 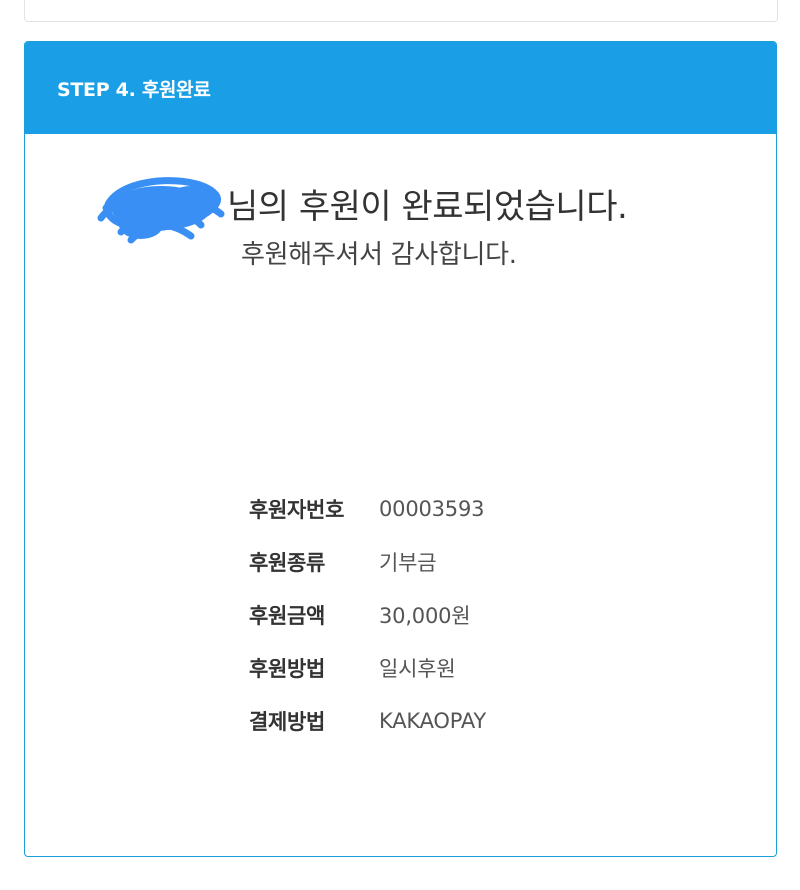 I want to click on detail-row-payment-method: 결제방법 KAKAOPAY, so click(x=367, y=720).